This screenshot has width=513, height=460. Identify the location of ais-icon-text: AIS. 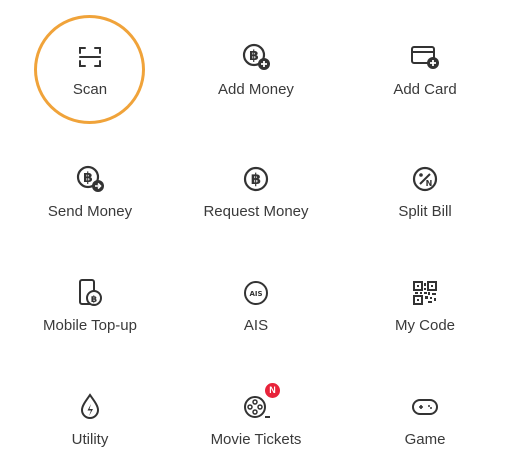
(255, 294).